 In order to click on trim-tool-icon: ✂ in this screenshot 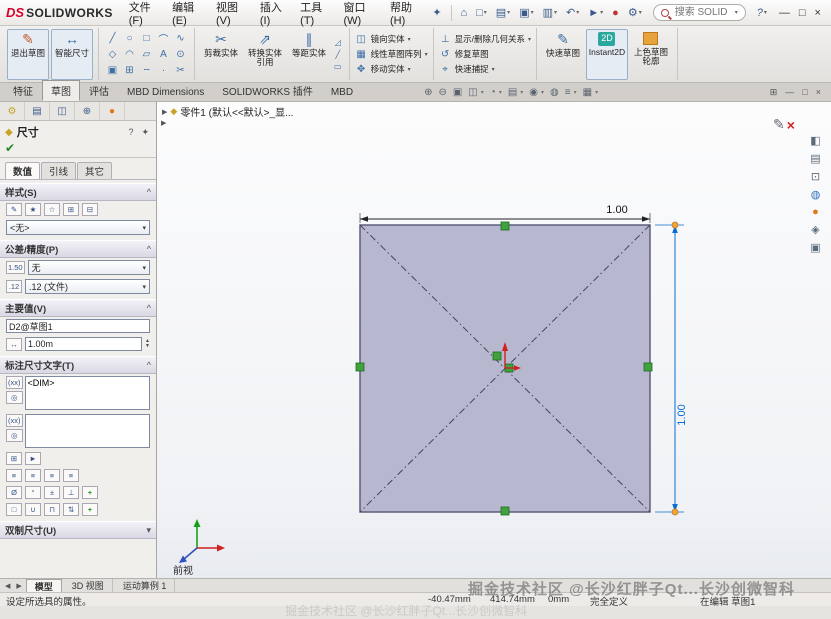, I will do `click(180, 70)`.